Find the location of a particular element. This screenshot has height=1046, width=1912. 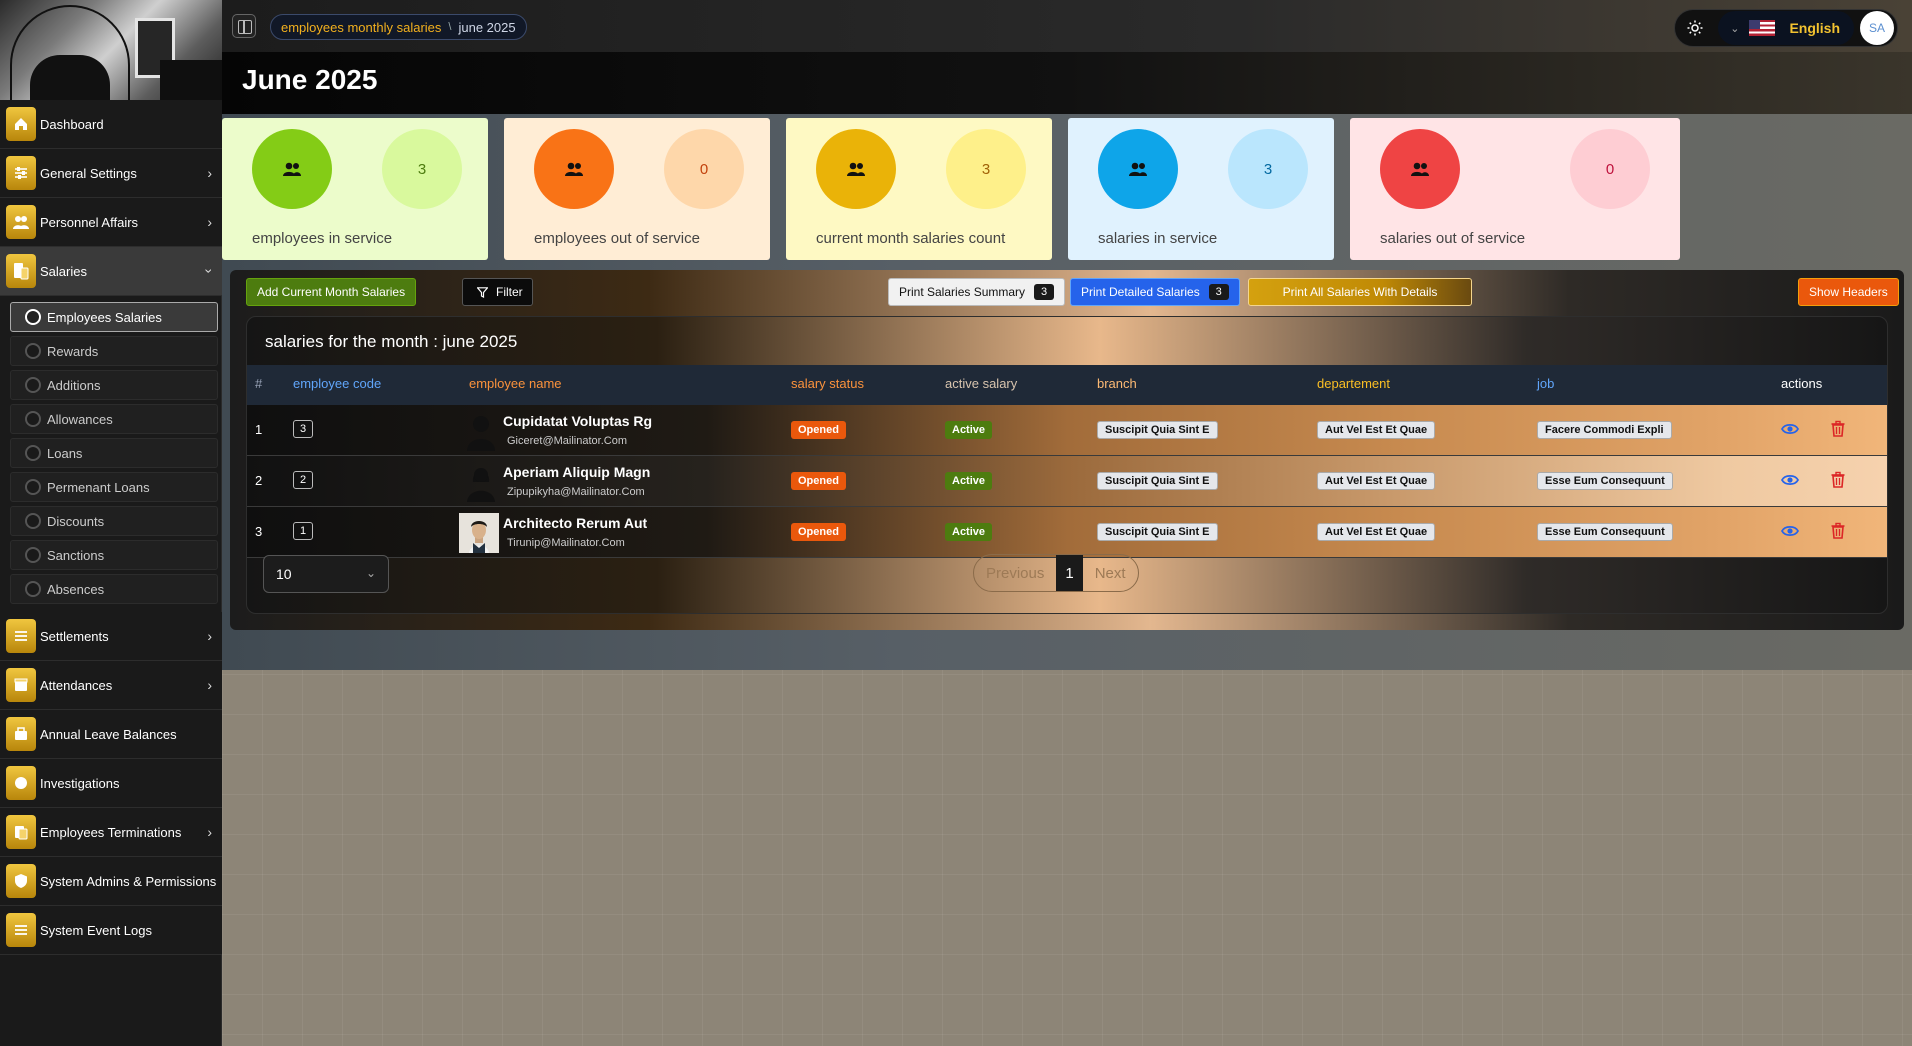

col-header-active-salary: active salary is located at coordinates (981, 383).